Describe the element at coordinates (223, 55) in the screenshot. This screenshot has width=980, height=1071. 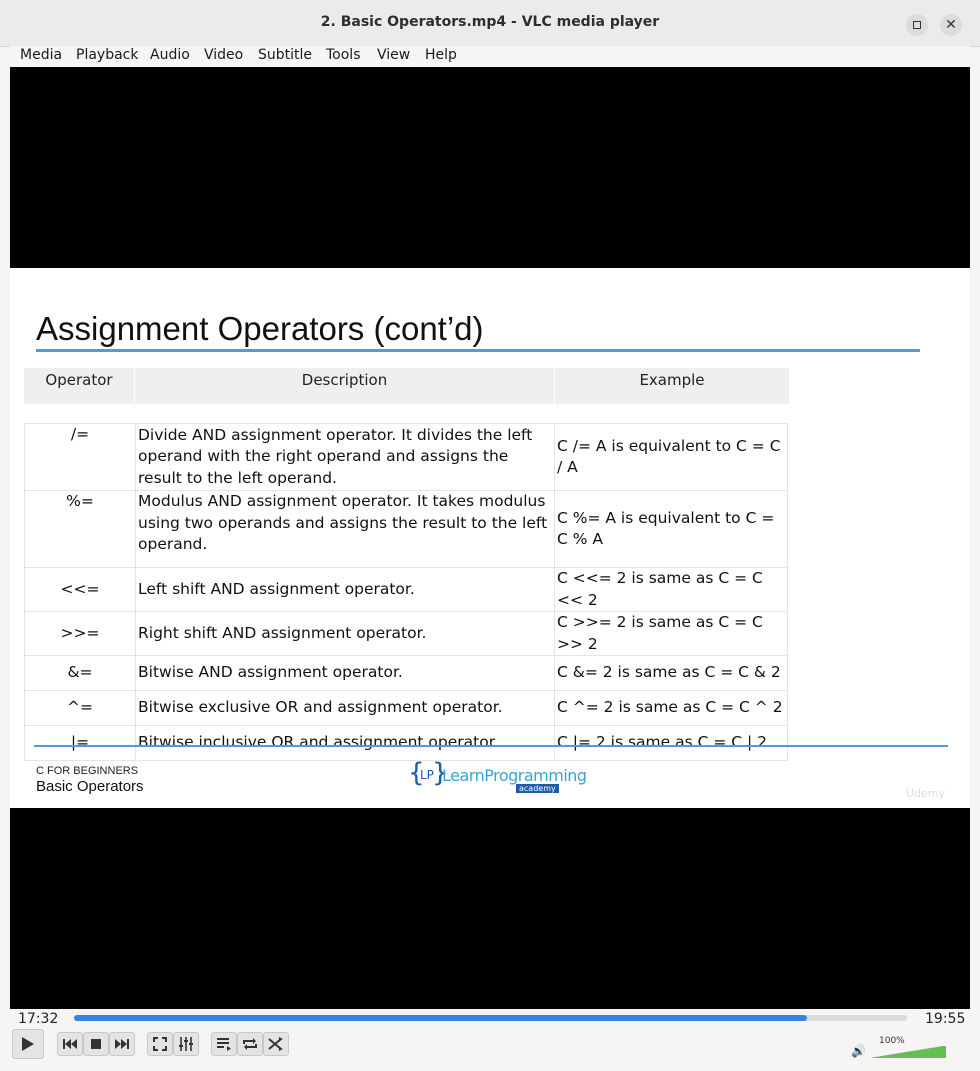
I see `menu-video: Video` at that location.